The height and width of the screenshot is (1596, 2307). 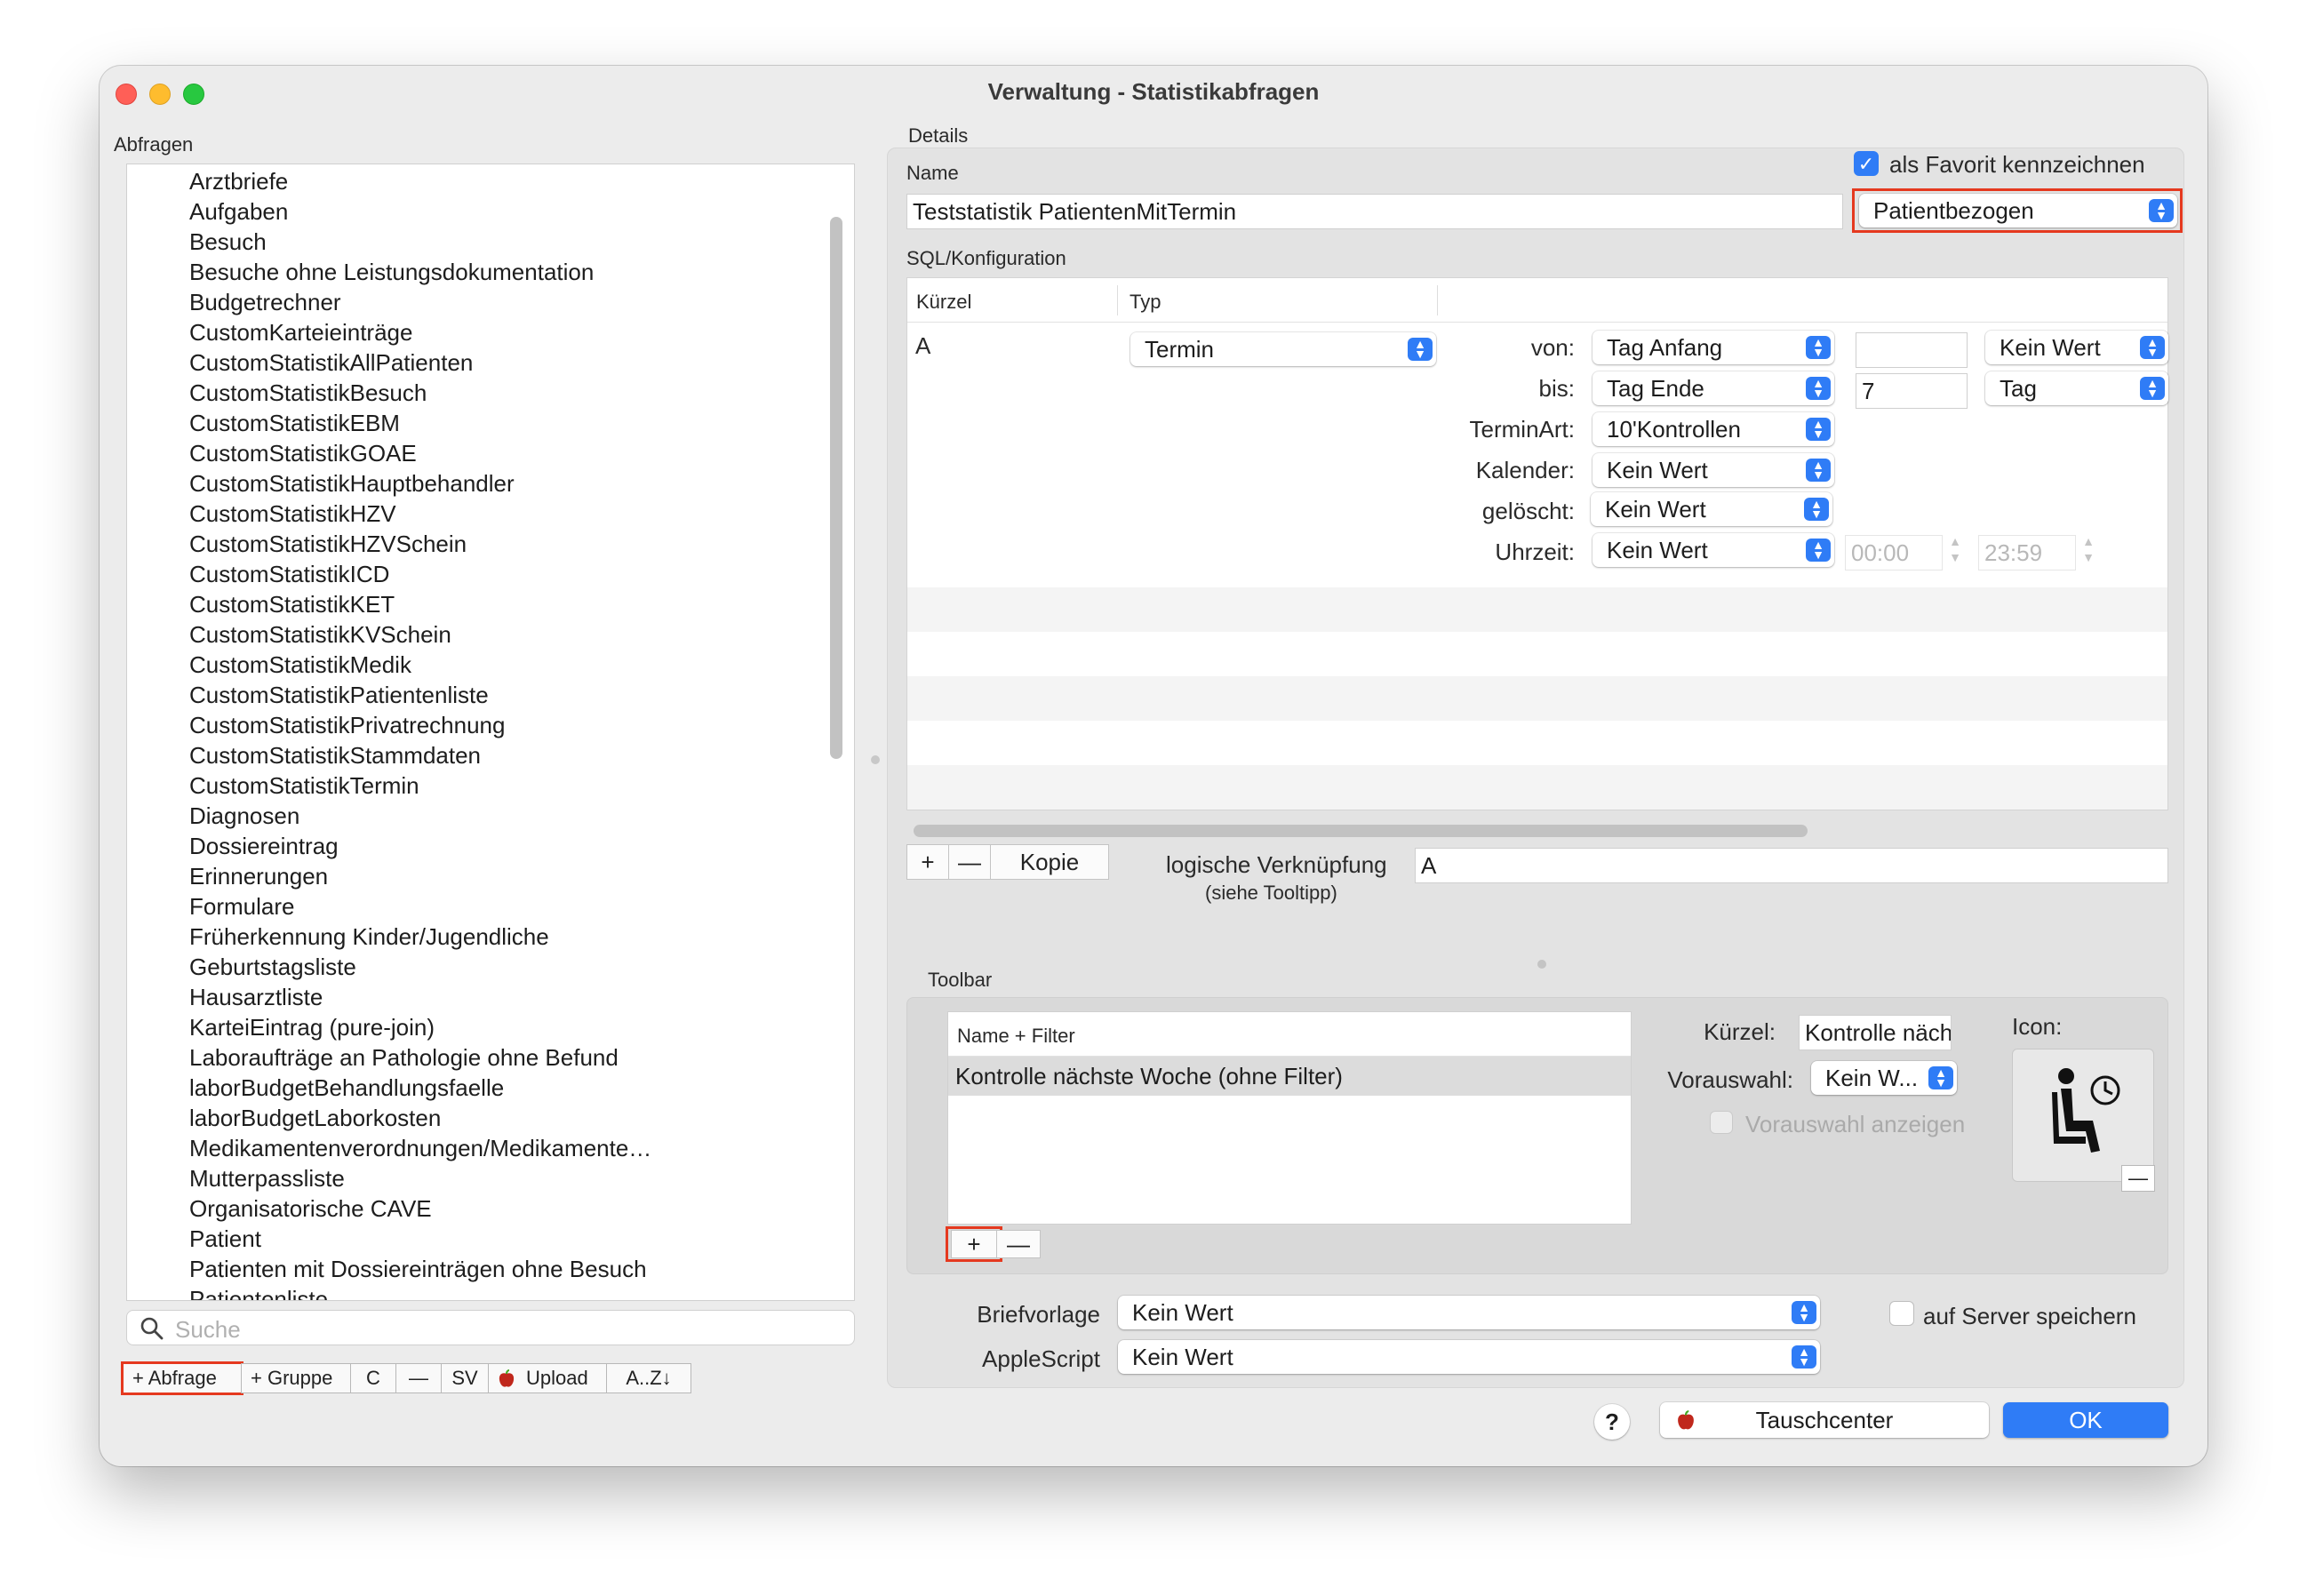 What do you see at coordinates (418, 1378) in the screenshot?
I see `remove-query-button: —` at bounding box center [418, 1378].